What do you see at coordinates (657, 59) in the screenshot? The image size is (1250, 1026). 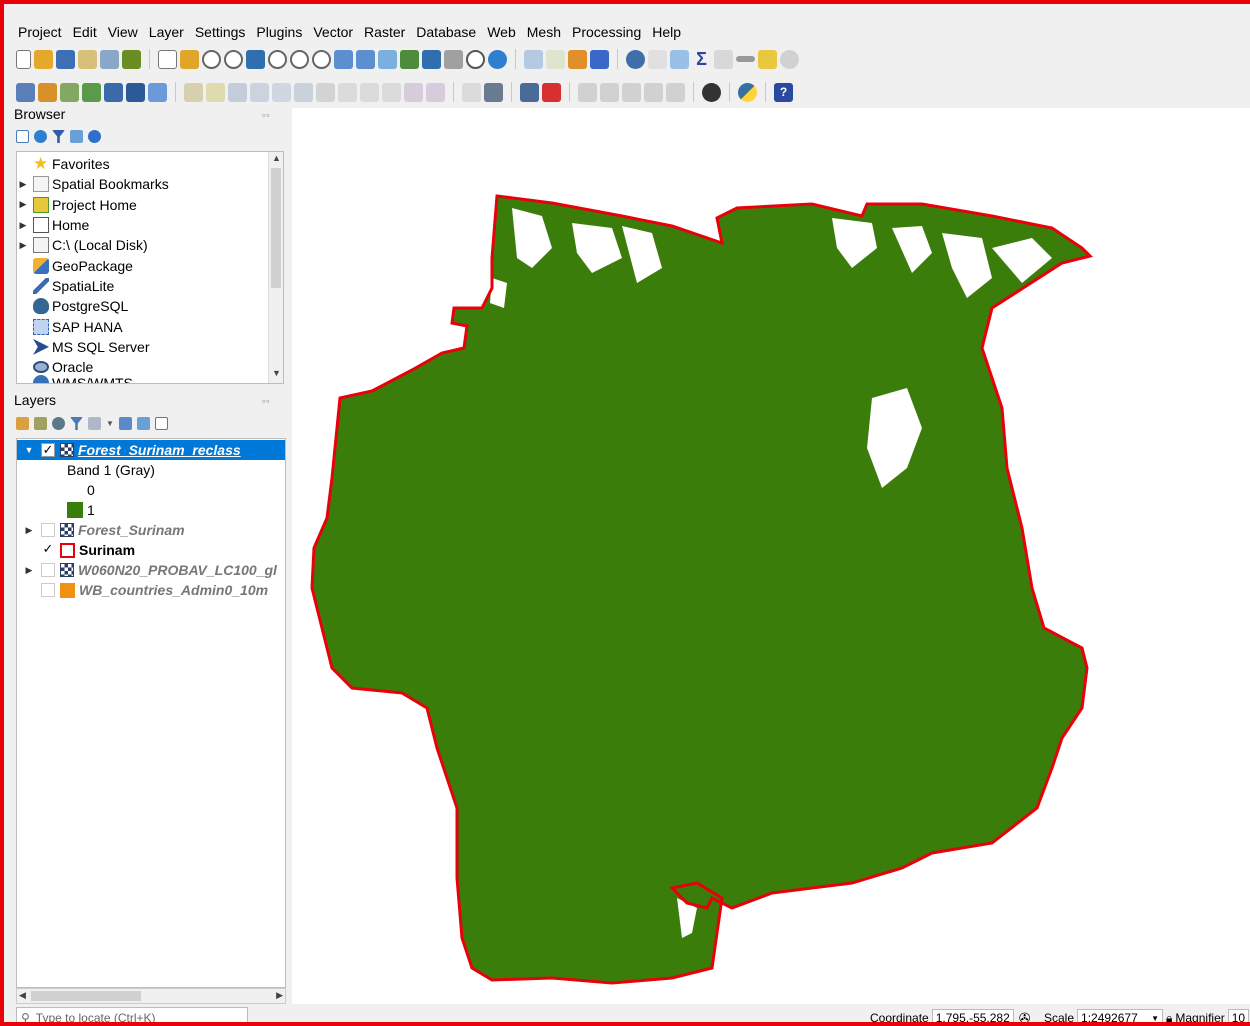 I see `attribute-table-icon` at bounding box center [657, 59].